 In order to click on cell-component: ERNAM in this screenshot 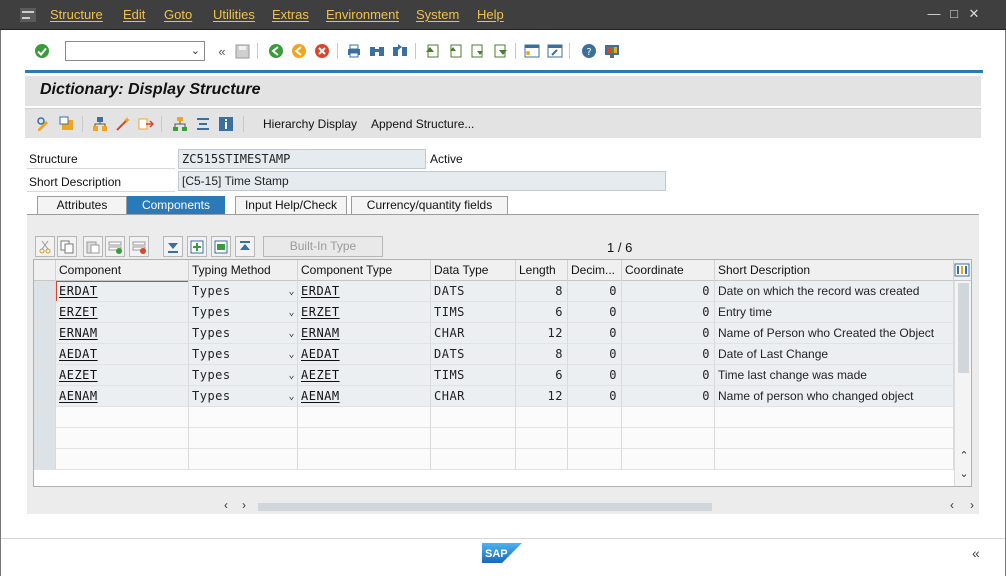, I will do `click(122, 333)`.